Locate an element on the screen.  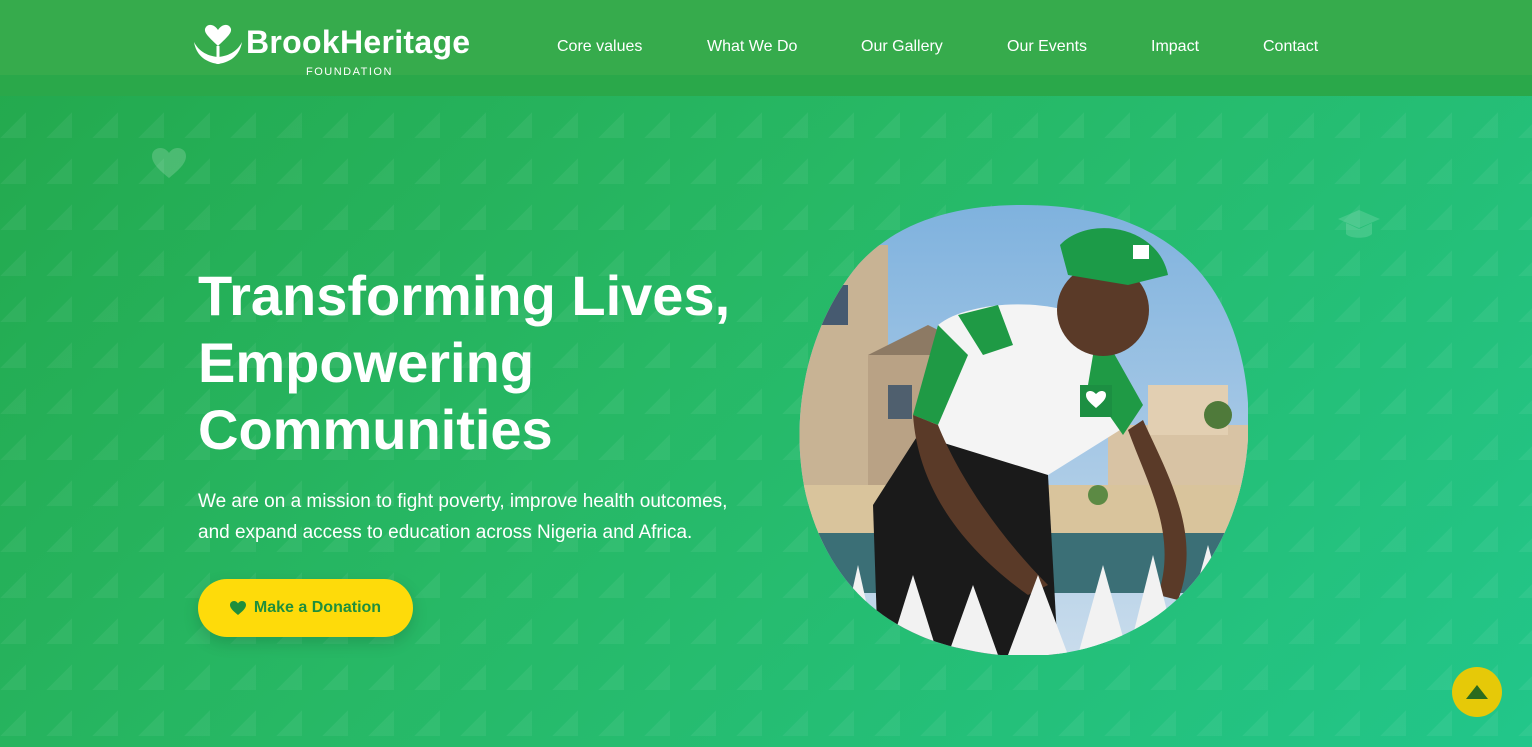
logo-subtitle: FOUNDATION is located at coordinates (349, 72).